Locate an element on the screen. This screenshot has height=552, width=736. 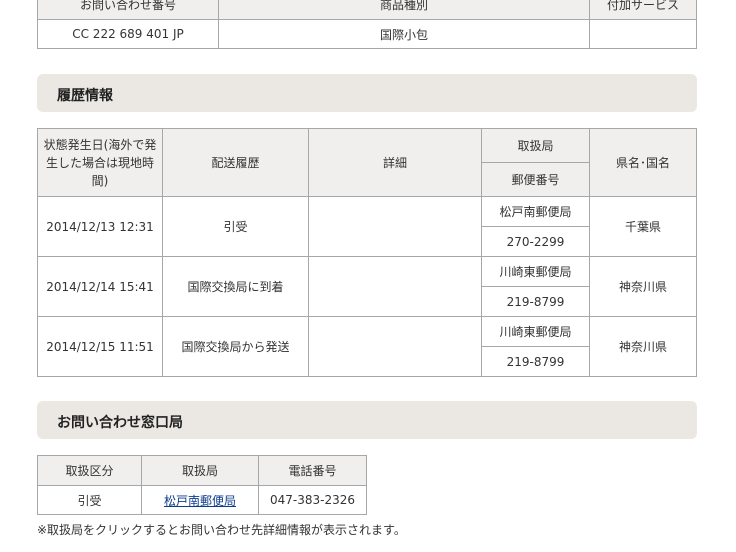
history-row-date: 2014/12/15 11:51 is located at coordinates (100, 346).